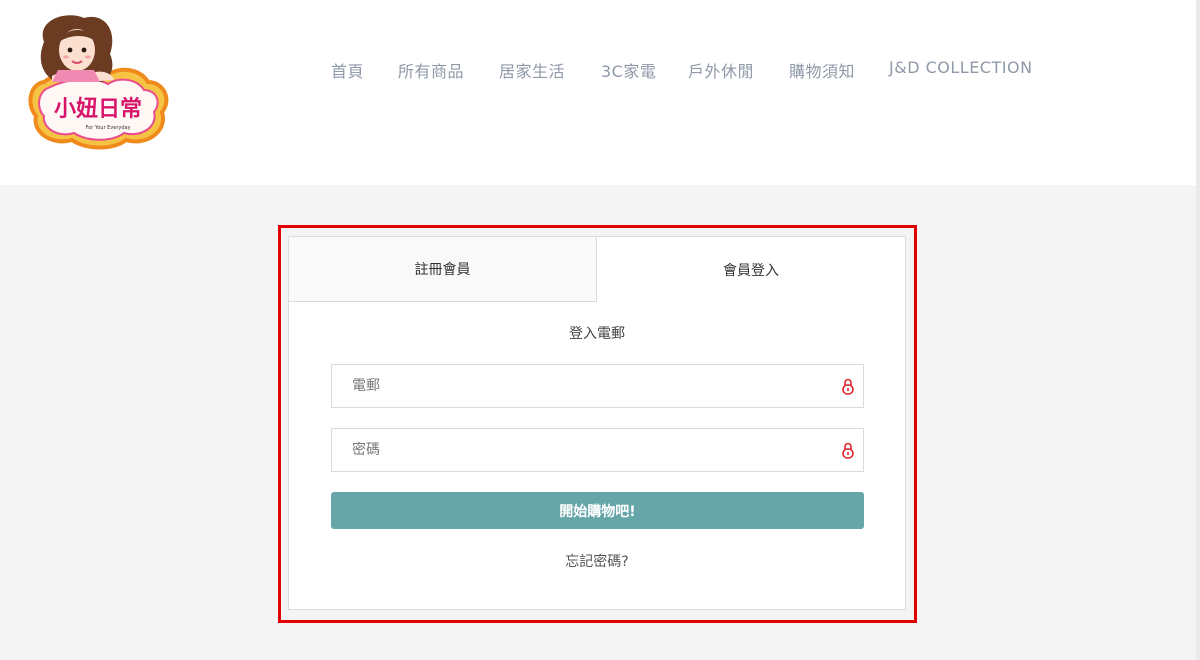 The image size is (1200, 660). What do you see at coordinates (443, 269) in the screenshot?
I see `tab-register: 註冊會員` at bounding box center [443, 269].